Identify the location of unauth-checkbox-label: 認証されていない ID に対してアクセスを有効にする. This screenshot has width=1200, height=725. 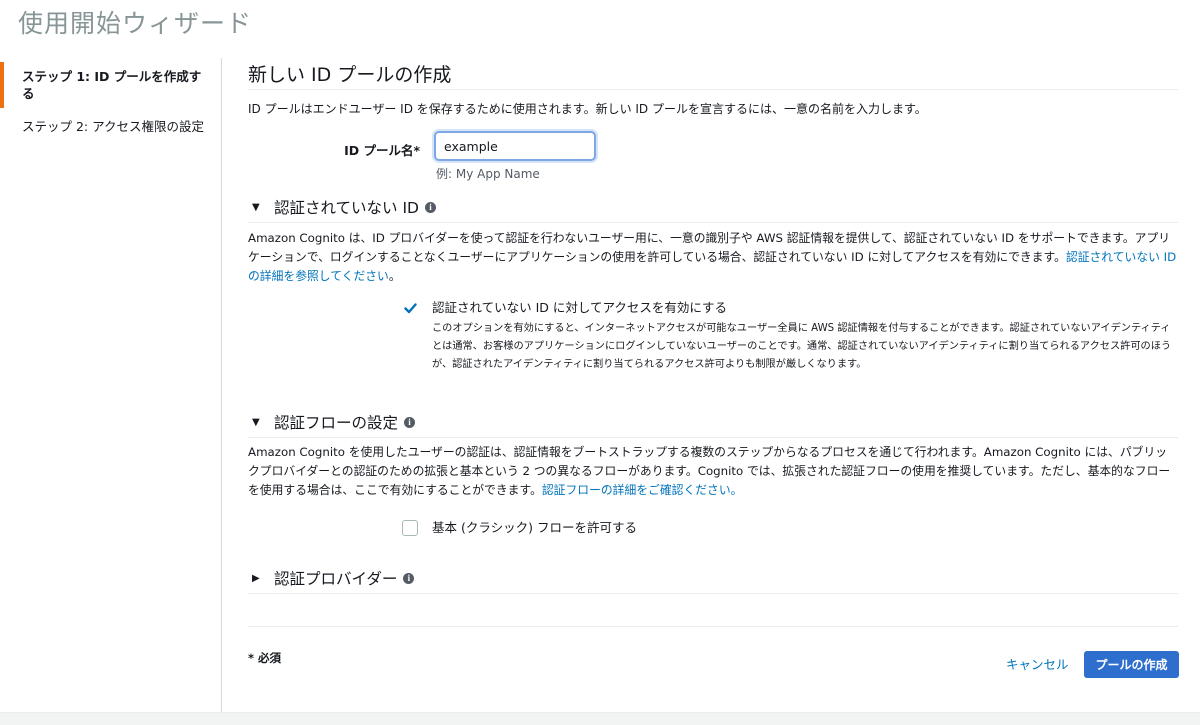
(580, 307).